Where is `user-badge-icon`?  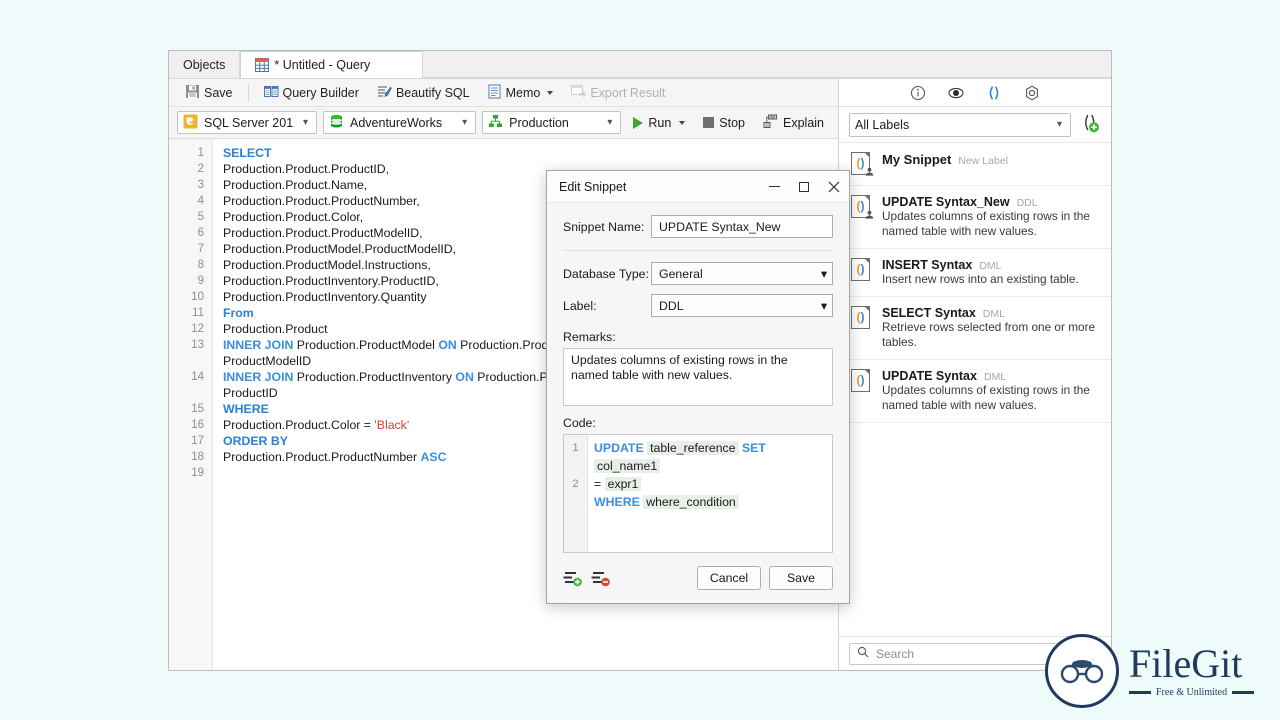
user-badge-icon is located at coordinates (869, 214).